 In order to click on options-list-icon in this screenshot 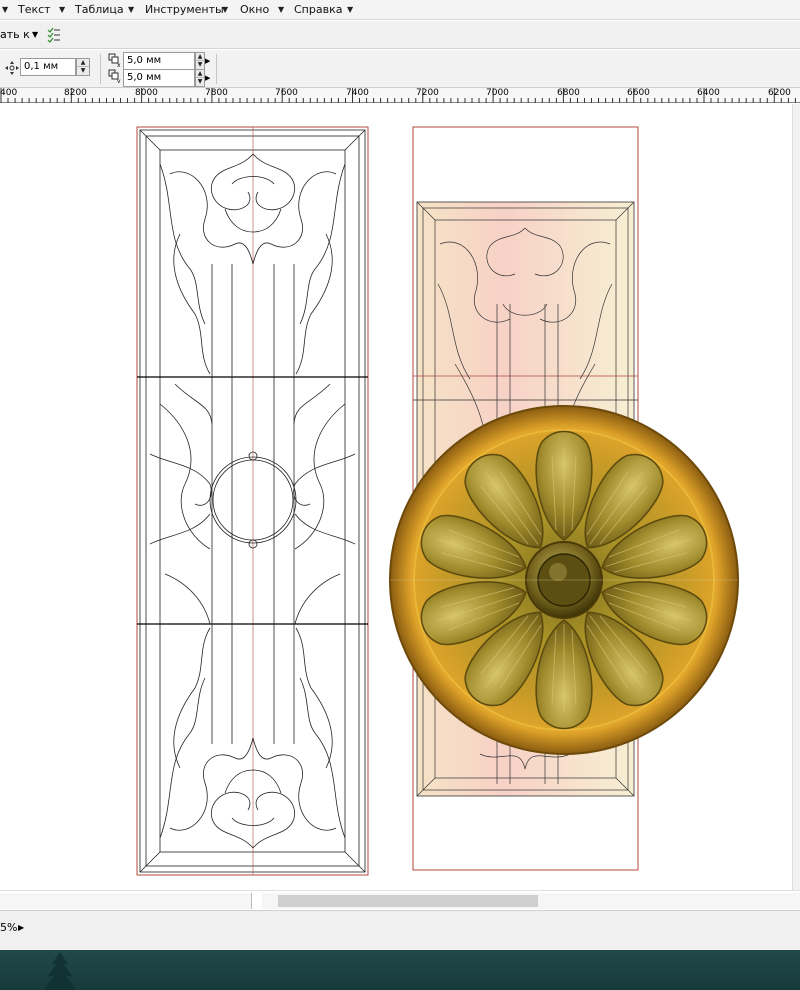, I will do `click(54, 35)`.